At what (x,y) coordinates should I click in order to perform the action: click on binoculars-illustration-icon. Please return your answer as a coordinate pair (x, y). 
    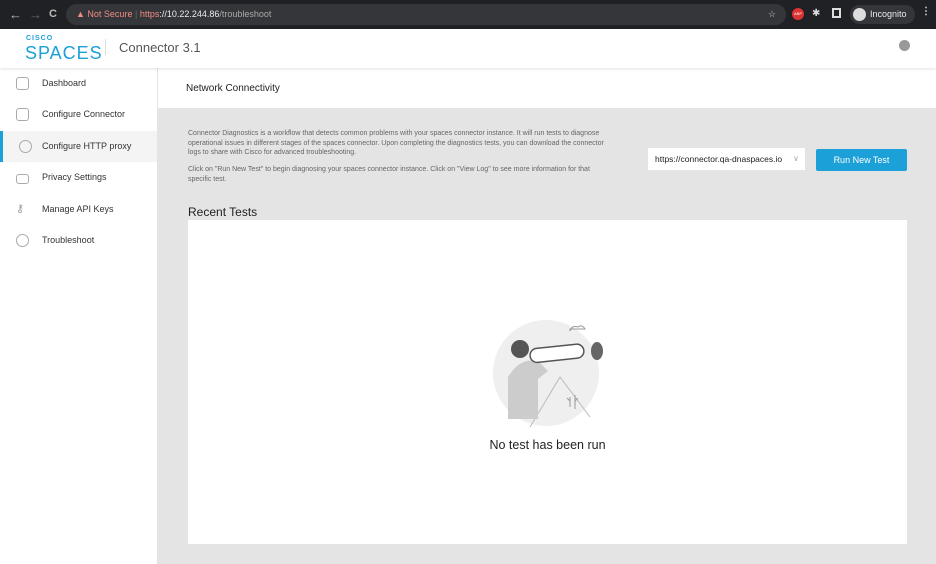
    Looking at the image, I should click on (548, 374).